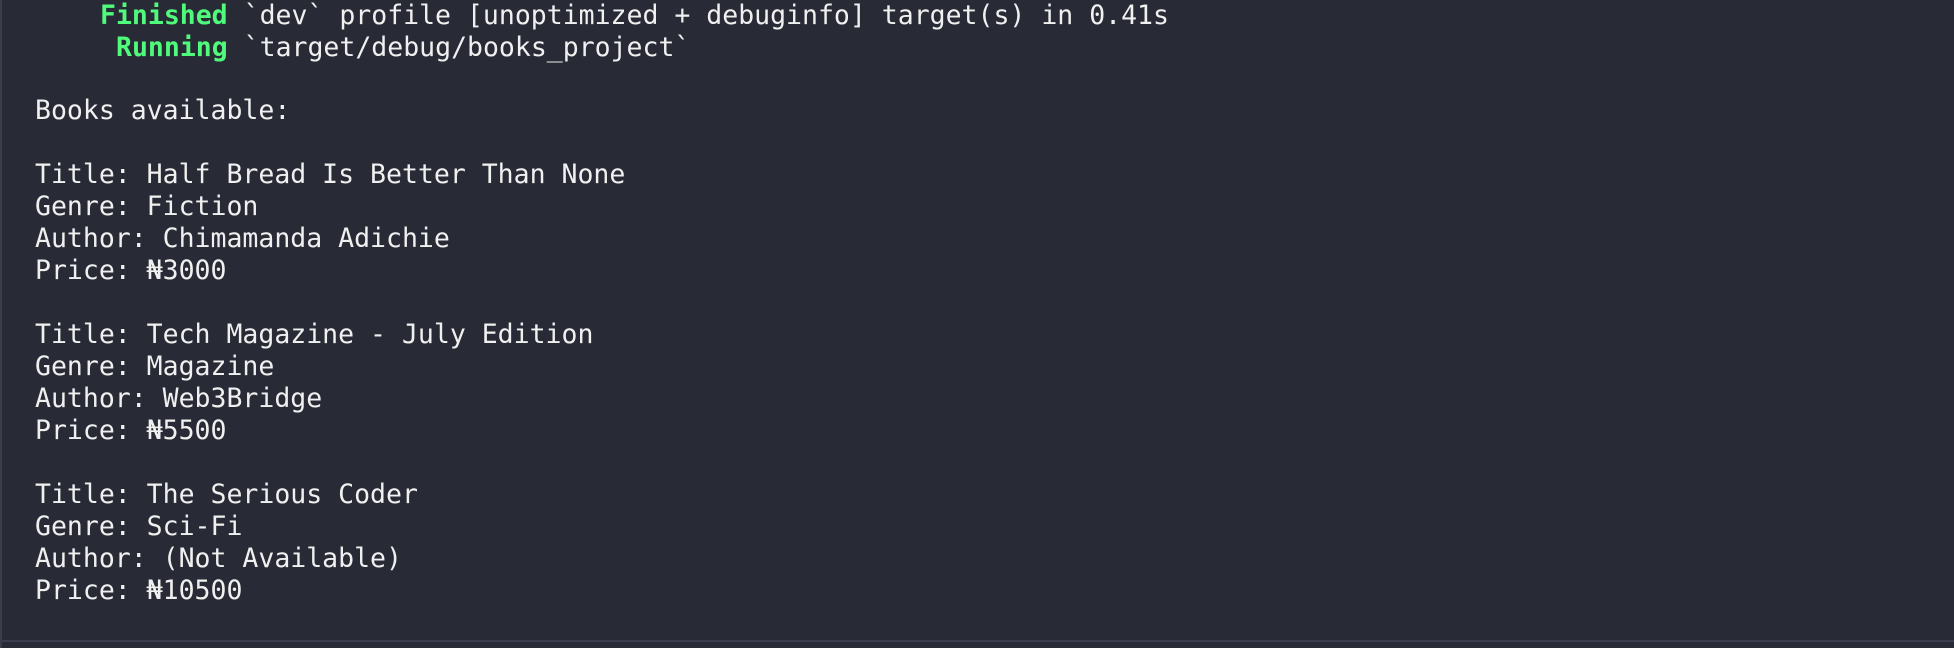 The width and height of the screenshot is (1954, 648). Describe the element at coordinates (314, 334) in the screenshot. I see `book-2-title: Title: Tech Magazine - July Edition` at that location.